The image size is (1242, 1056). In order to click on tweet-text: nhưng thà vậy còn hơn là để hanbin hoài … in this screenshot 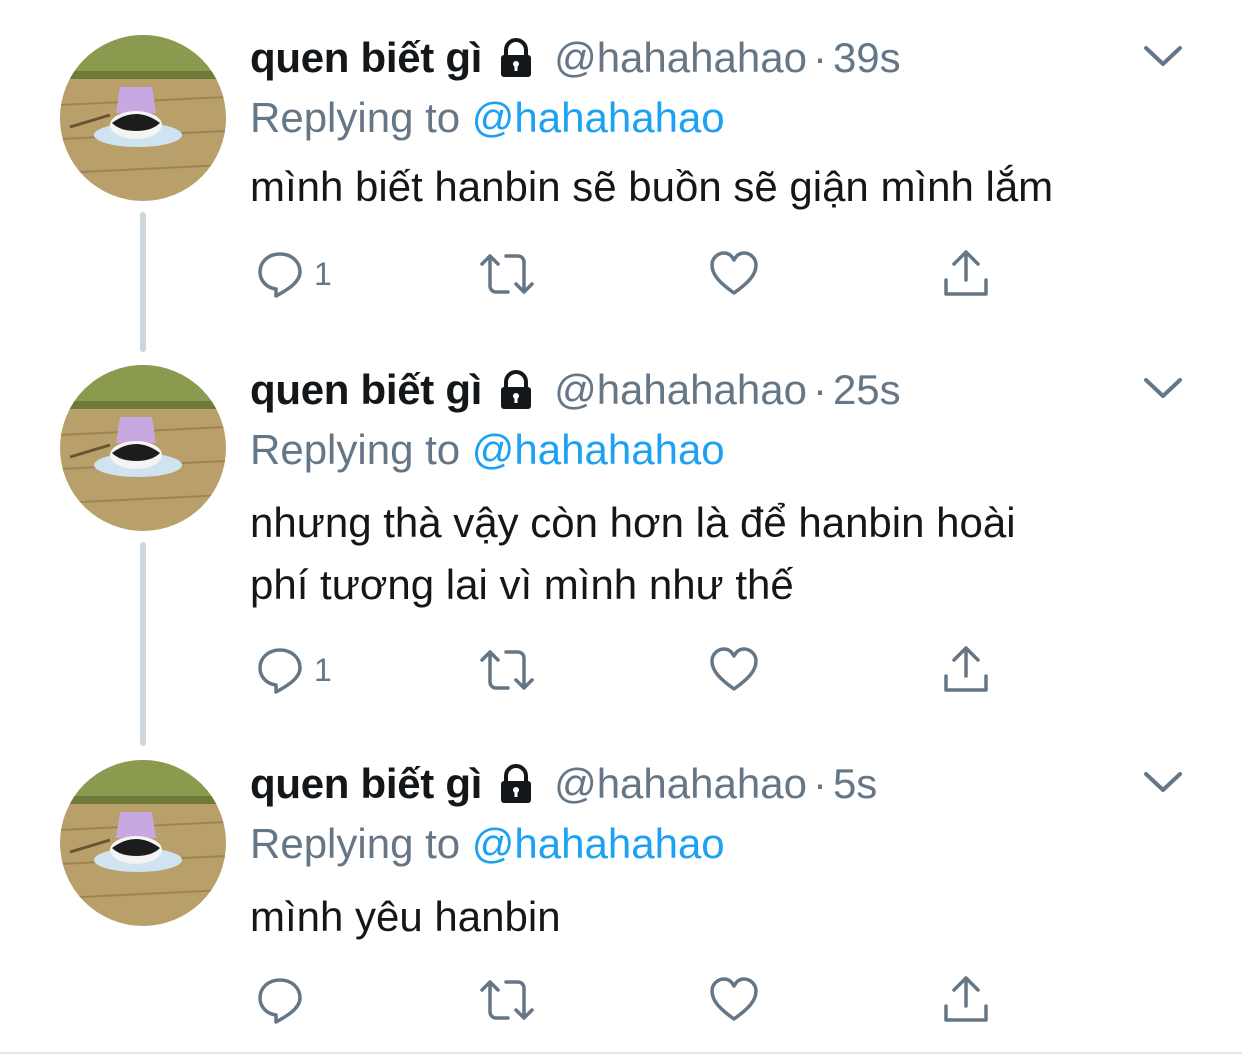, I will do `click(730, 554)`.